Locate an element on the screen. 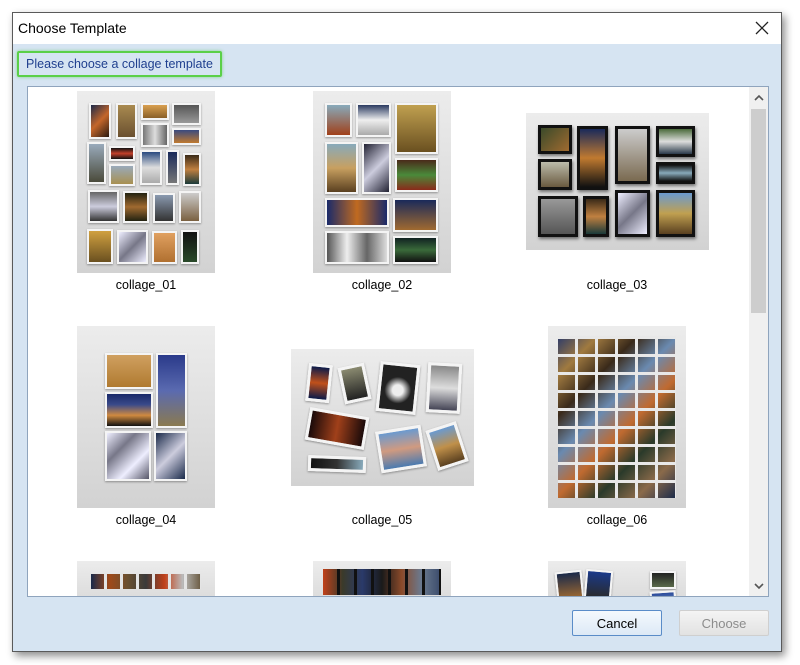 Image resolution: width=800 pixels, height=665 pixels. chevron-up-icon is located at coordinates (758, 97).